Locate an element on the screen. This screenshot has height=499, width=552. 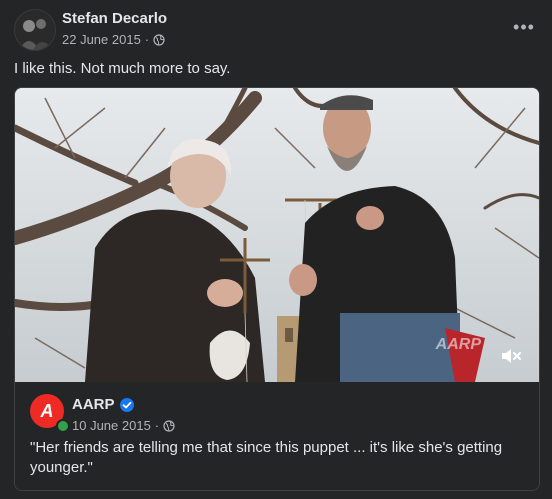
muted-speaker-icon is located at coordinates (511, 356).